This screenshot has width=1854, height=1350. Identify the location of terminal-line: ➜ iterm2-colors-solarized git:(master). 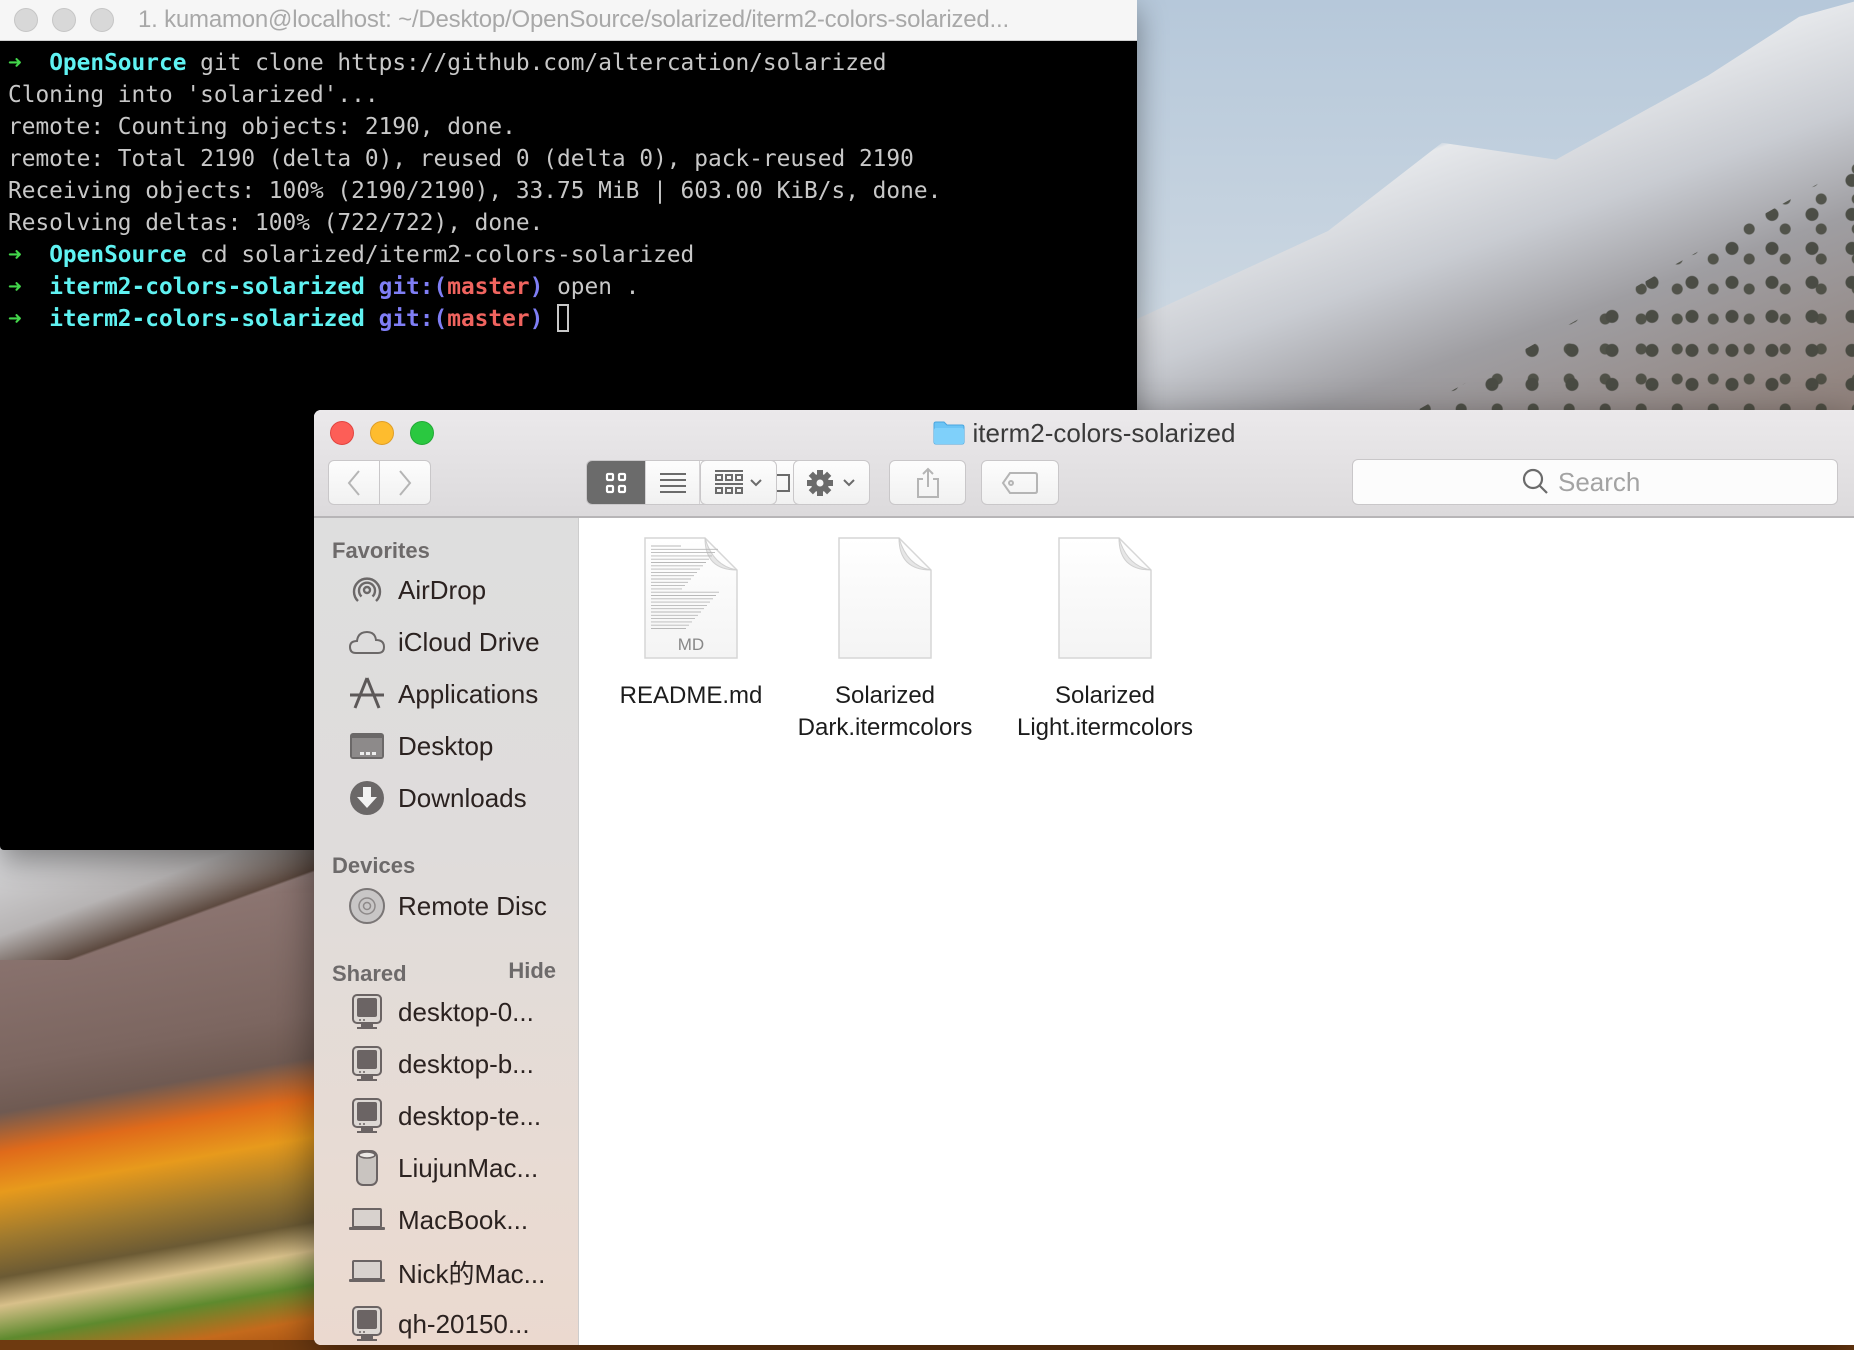
(568, 319).